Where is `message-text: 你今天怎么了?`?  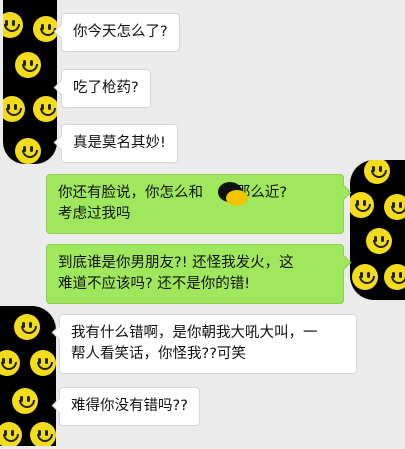
message-text: 你今天怎么了? is located at coordinates (120, 32).